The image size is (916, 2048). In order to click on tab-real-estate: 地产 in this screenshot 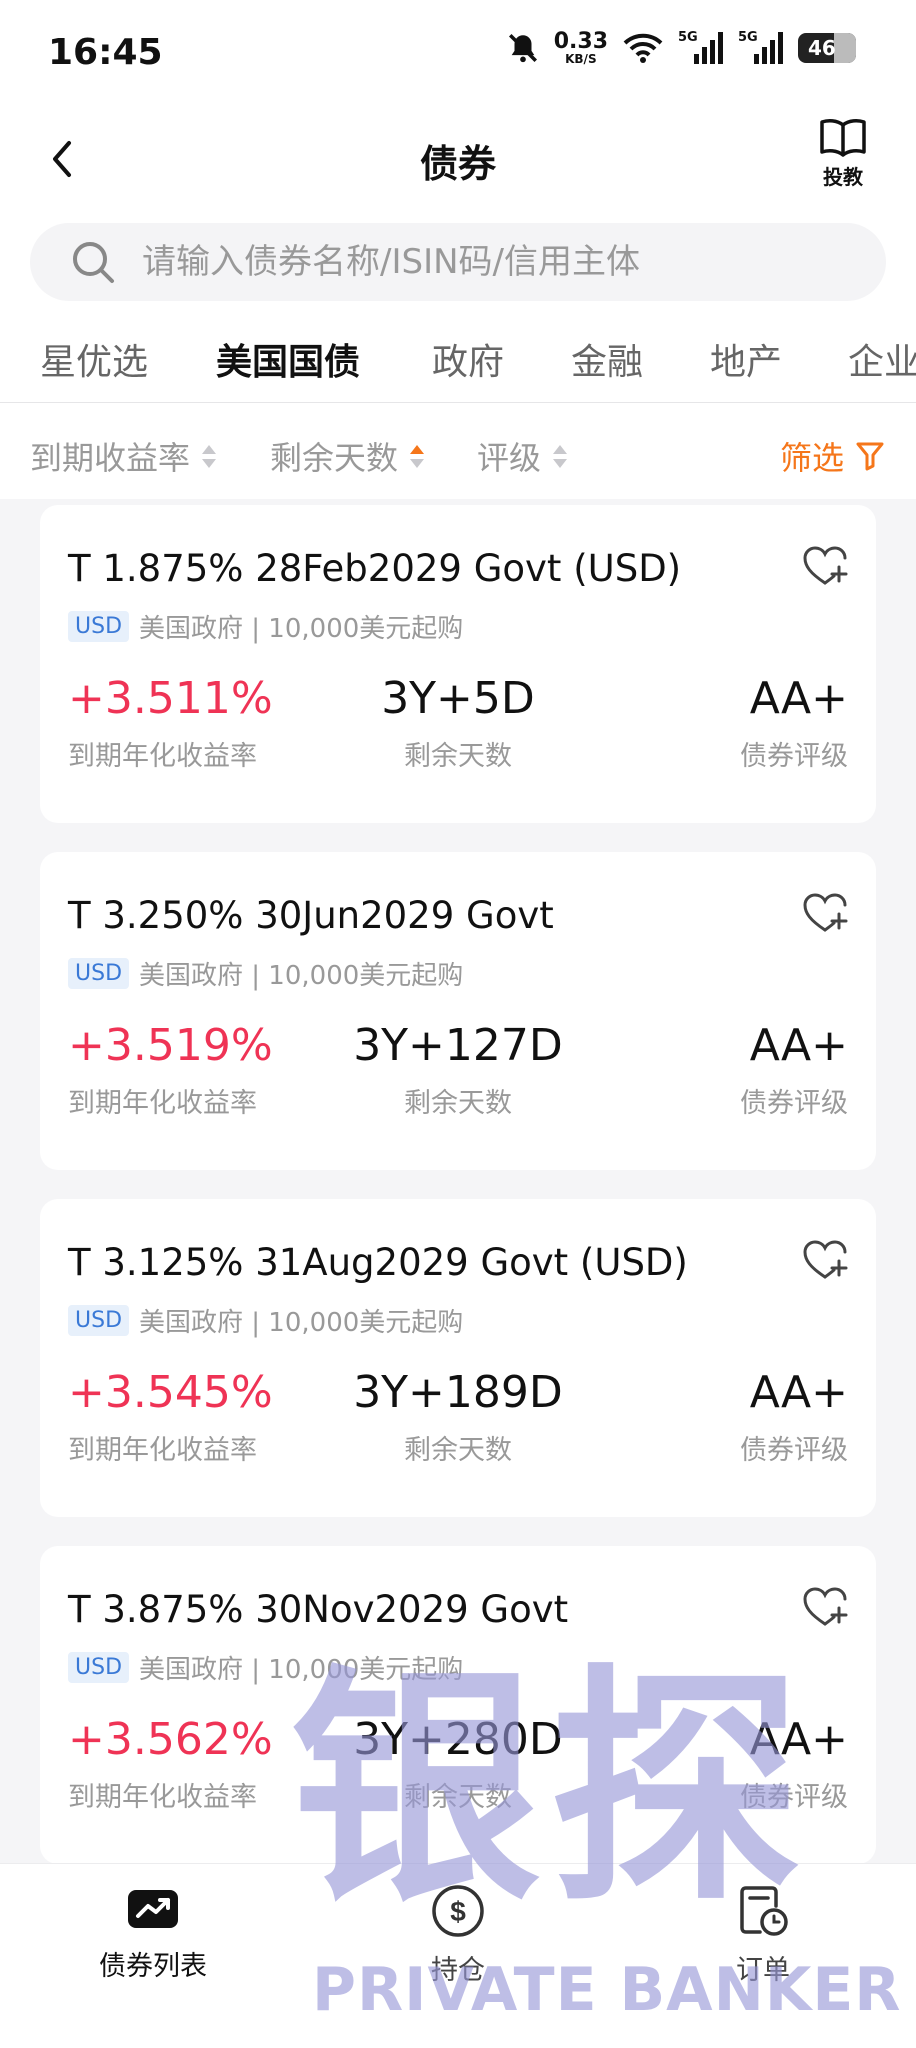, I will do `click(746, 359)`.